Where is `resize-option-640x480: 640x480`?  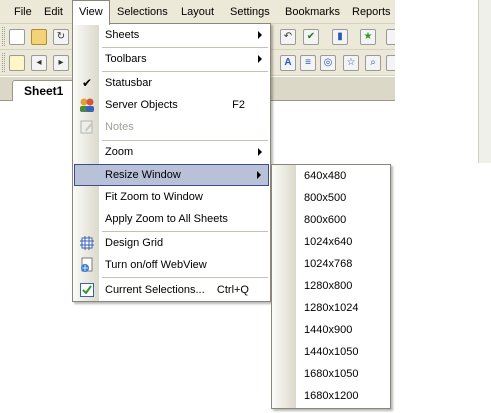 resize-option-640x480: 640x480 is located at coordinates (331, 176).